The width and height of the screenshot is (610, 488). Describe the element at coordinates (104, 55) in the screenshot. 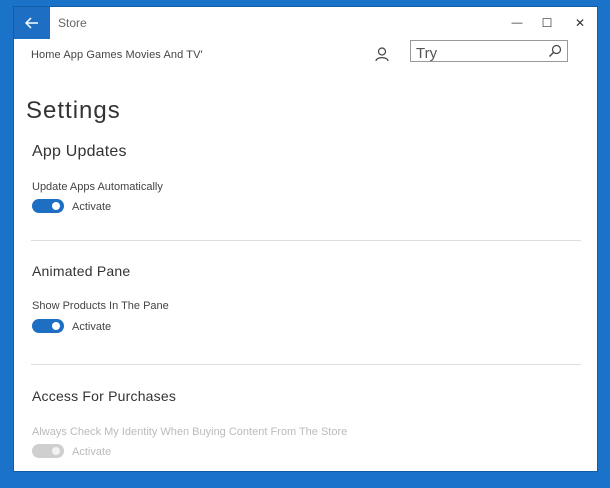

I see `nav-games: Games` at that location.